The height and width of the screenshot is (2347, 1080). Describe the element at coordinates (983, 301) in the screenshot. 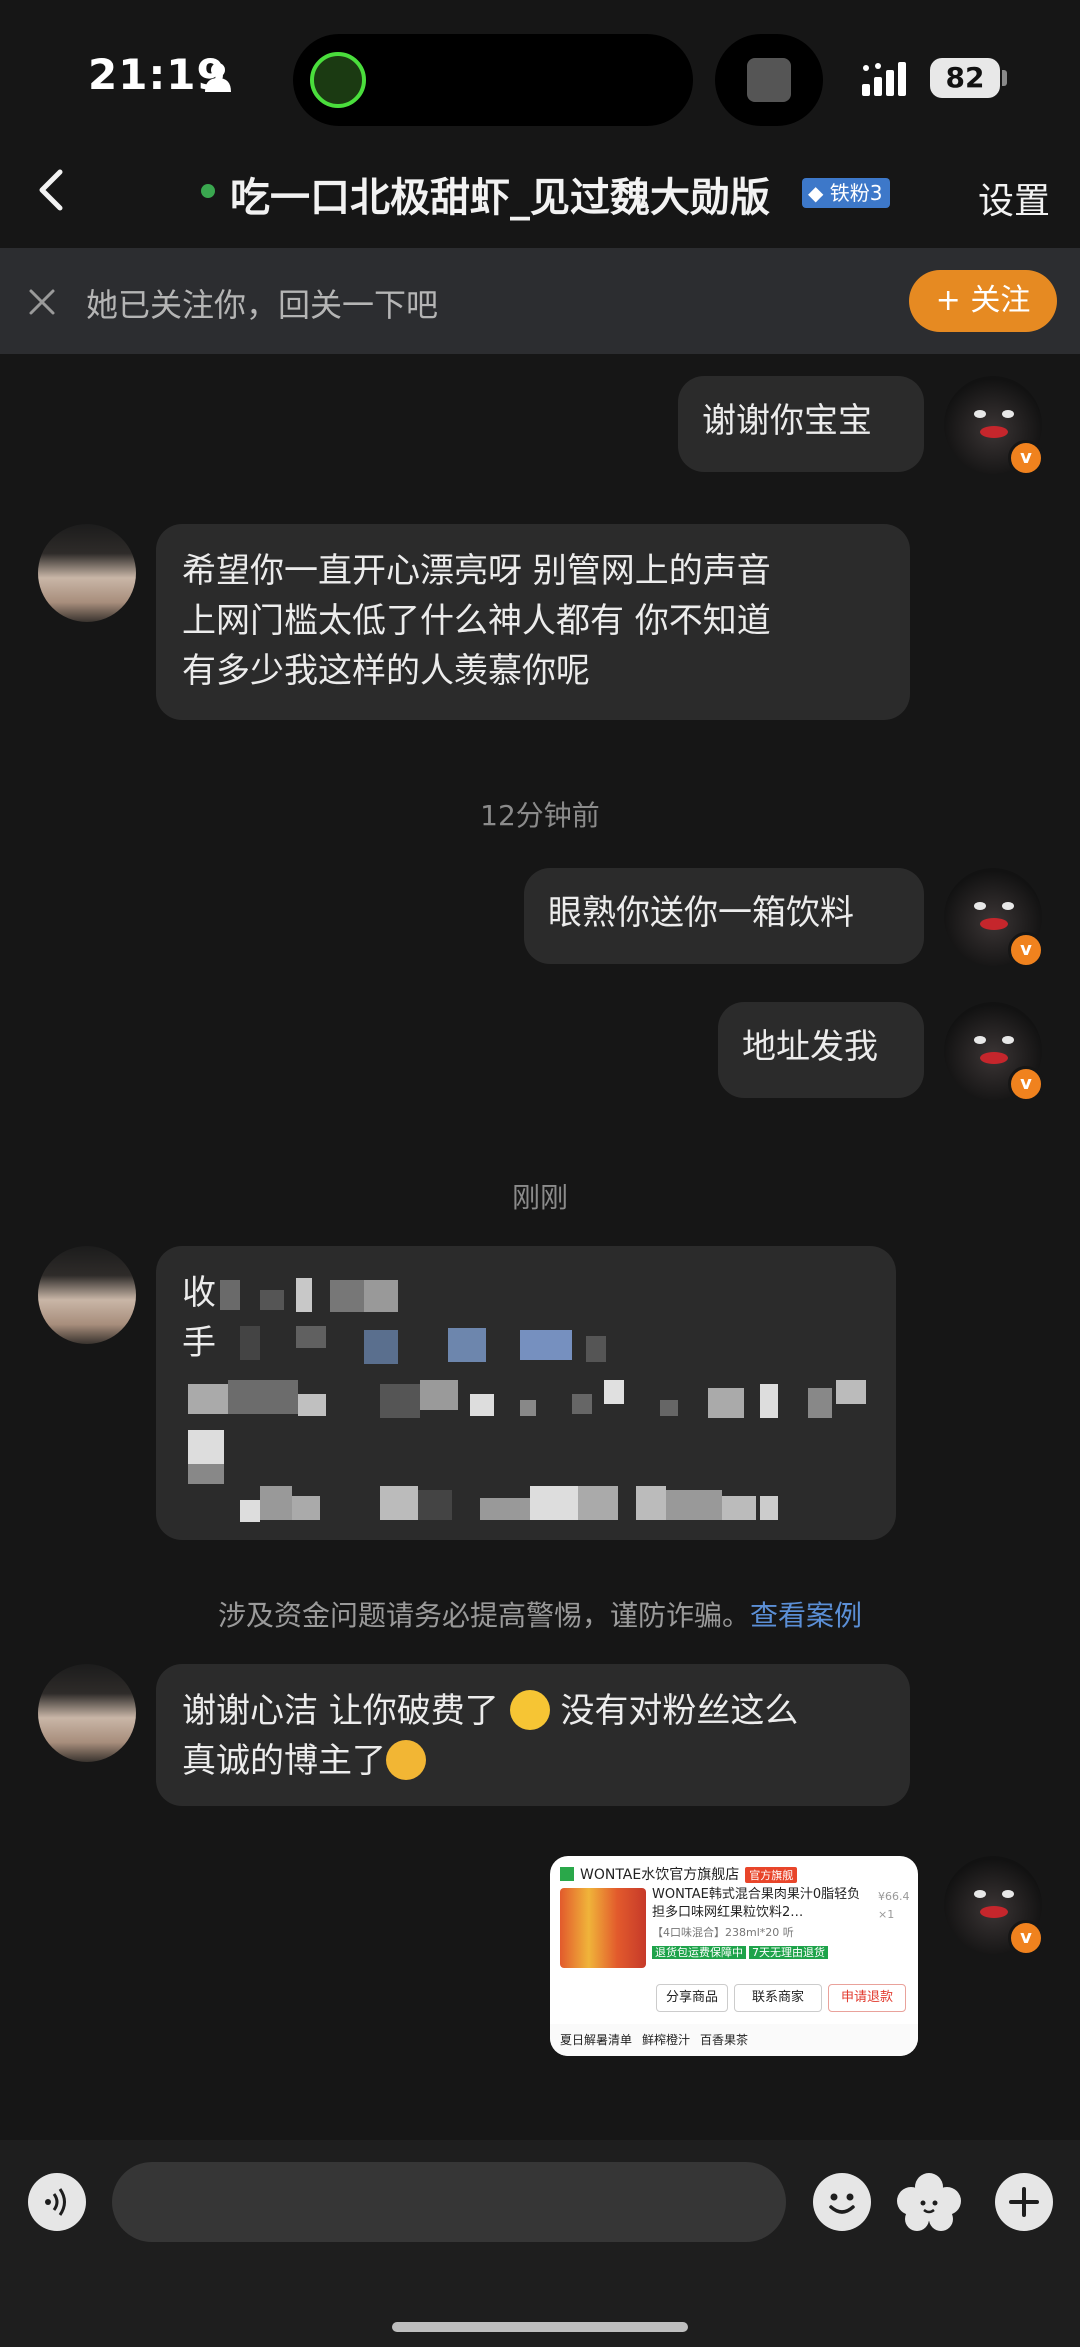

I see `follow-button: + 关注` at that location.